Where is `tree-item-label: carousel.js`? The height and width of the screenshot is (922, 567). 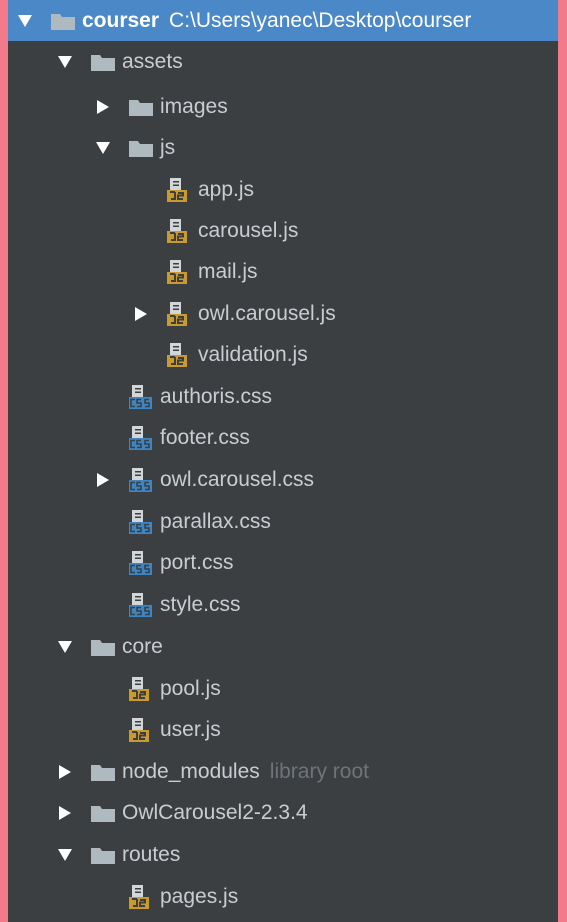
tree-item-label: carousel.js is located at coordinates (248, 230).